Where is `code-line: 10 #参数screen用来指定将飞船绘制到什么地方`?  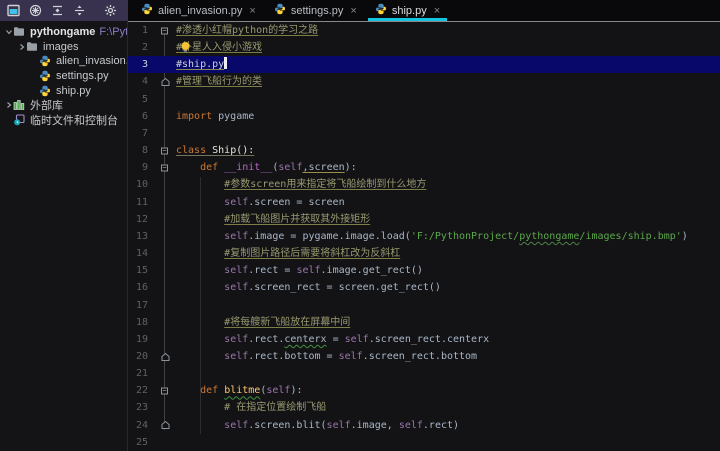 code-line: 10 #参数screen用来指定将飞船绘制到什么地方 is located at coordinates (424, 184).